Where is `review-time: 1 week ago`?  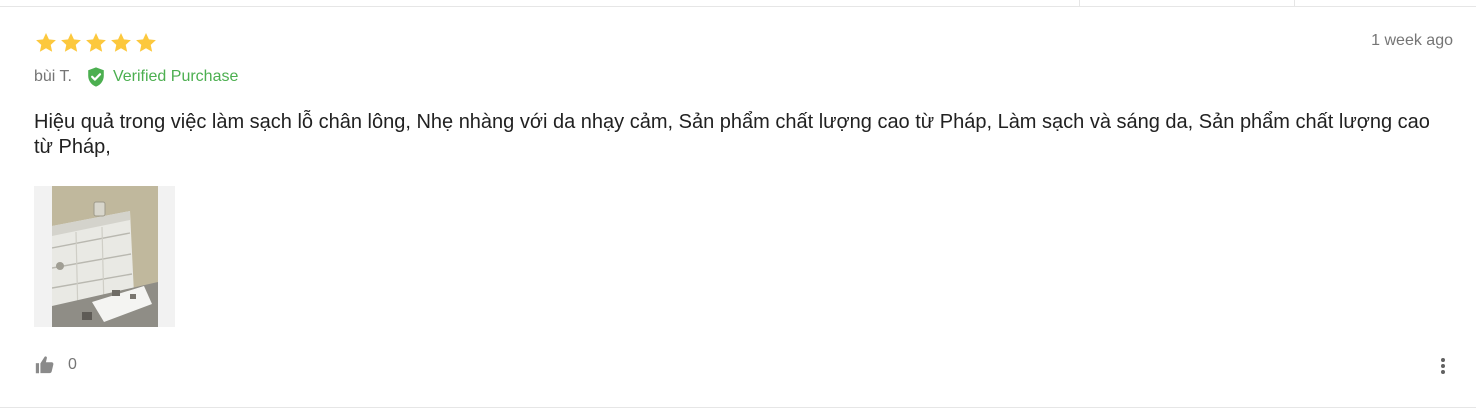 review-time: 1 week ago is located at coordinates (1412, 40).